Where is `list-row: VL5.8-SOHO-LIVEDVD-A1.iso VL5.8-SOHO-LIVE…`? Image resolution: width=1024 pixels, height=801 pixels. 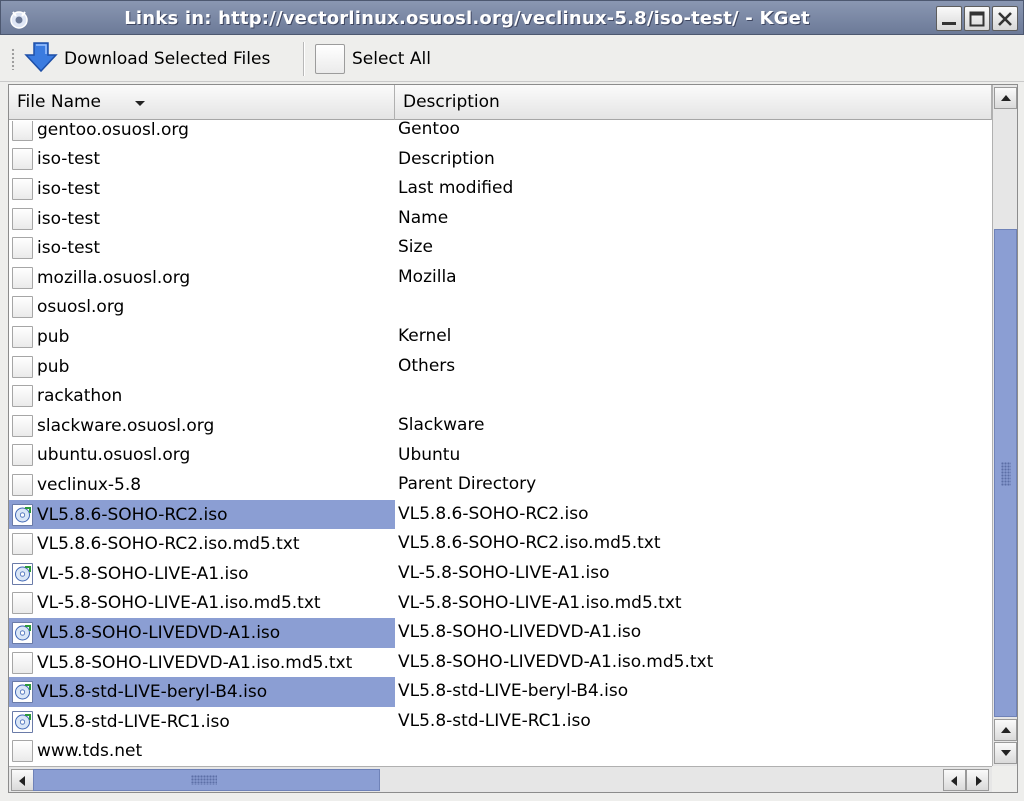 list-row: VL5.8-SOHO-LIVEDVD-A1.iso VL5.8-SOHO-LIVE… is located at coordinates (500, 633).